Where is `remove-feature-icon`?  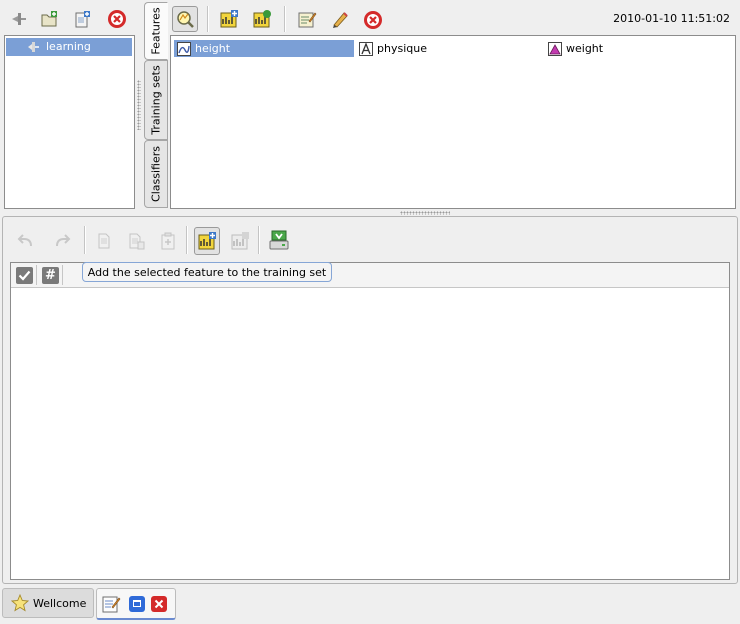
remove-feature-icon is located at coordinates (240, 241).